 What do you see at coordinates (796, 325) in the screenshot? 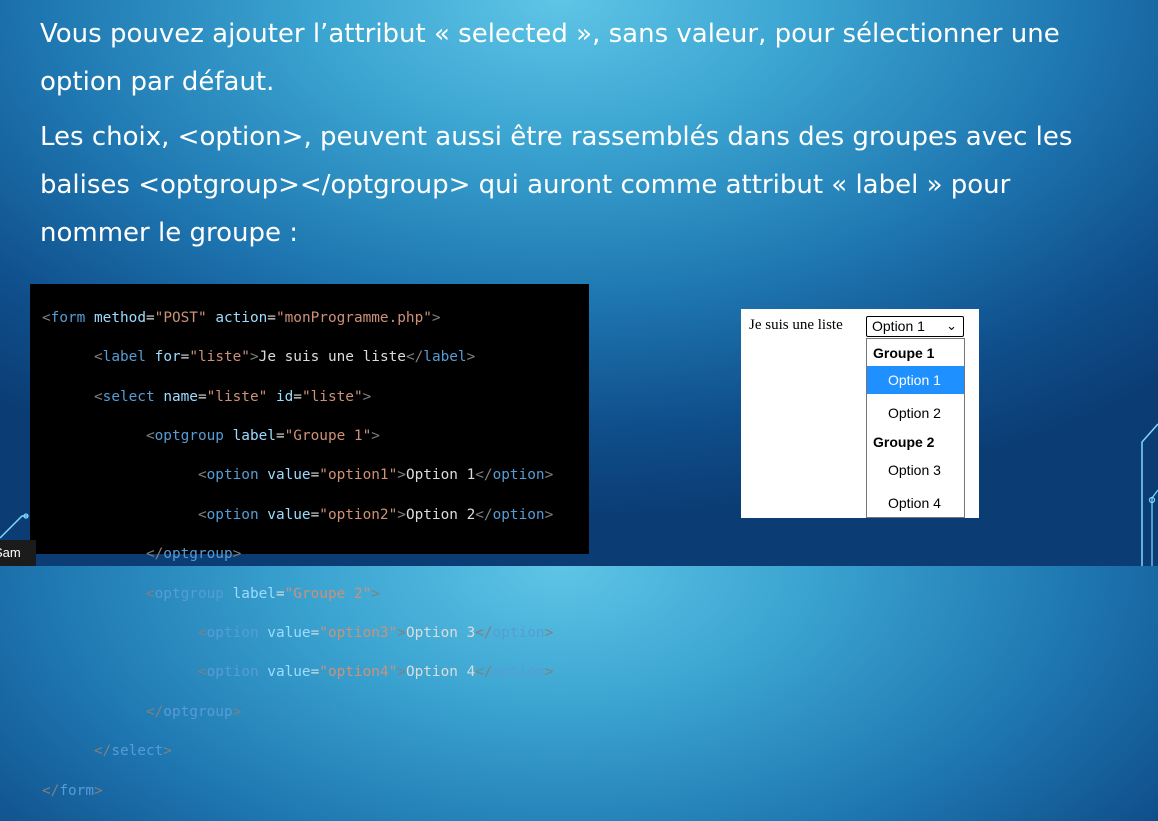
I see `select-label: Je suis une liste` at bounding box center [796, 325].